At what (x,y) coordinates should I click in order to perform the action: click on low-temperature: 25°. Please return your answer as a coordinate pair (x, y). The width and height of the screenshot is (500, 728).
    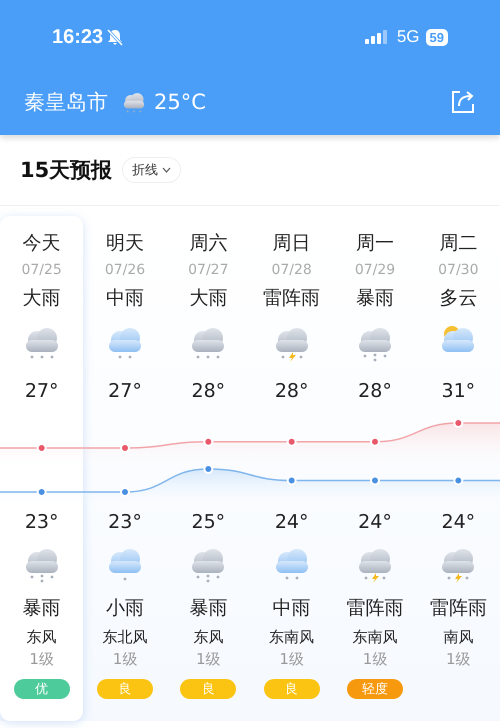
    Looking at the image, I should click on (208, 522).